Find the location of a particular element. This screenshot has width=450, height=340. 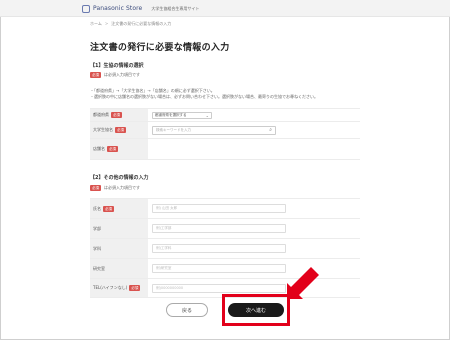

chevron-down-icon: ⌄ is located at coordinates (207, 115).